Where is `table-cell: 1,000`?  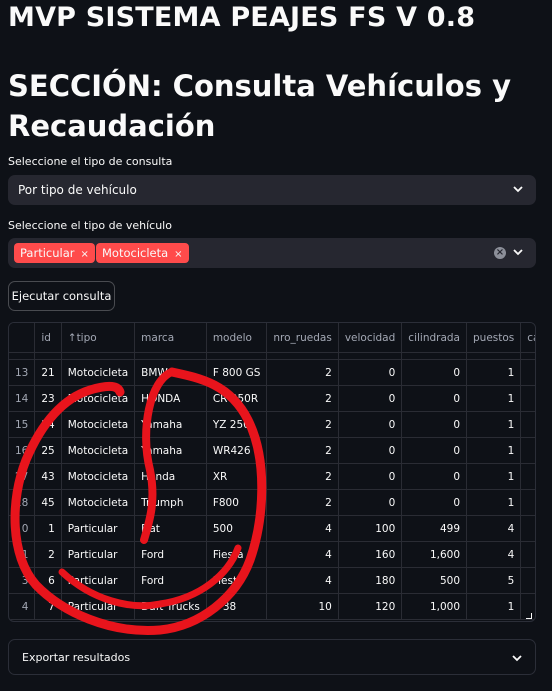 table-cell: 1,000 is located at coordinates (434, 606).